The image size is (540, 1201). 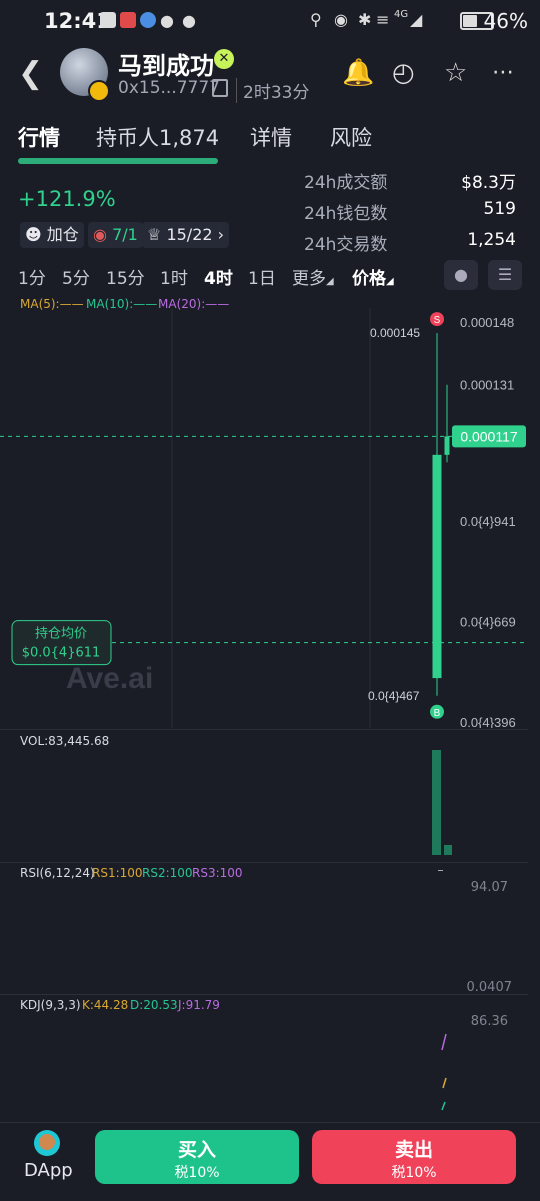 I want to click on buy-marker-label: B, so click(x=437, y=713).